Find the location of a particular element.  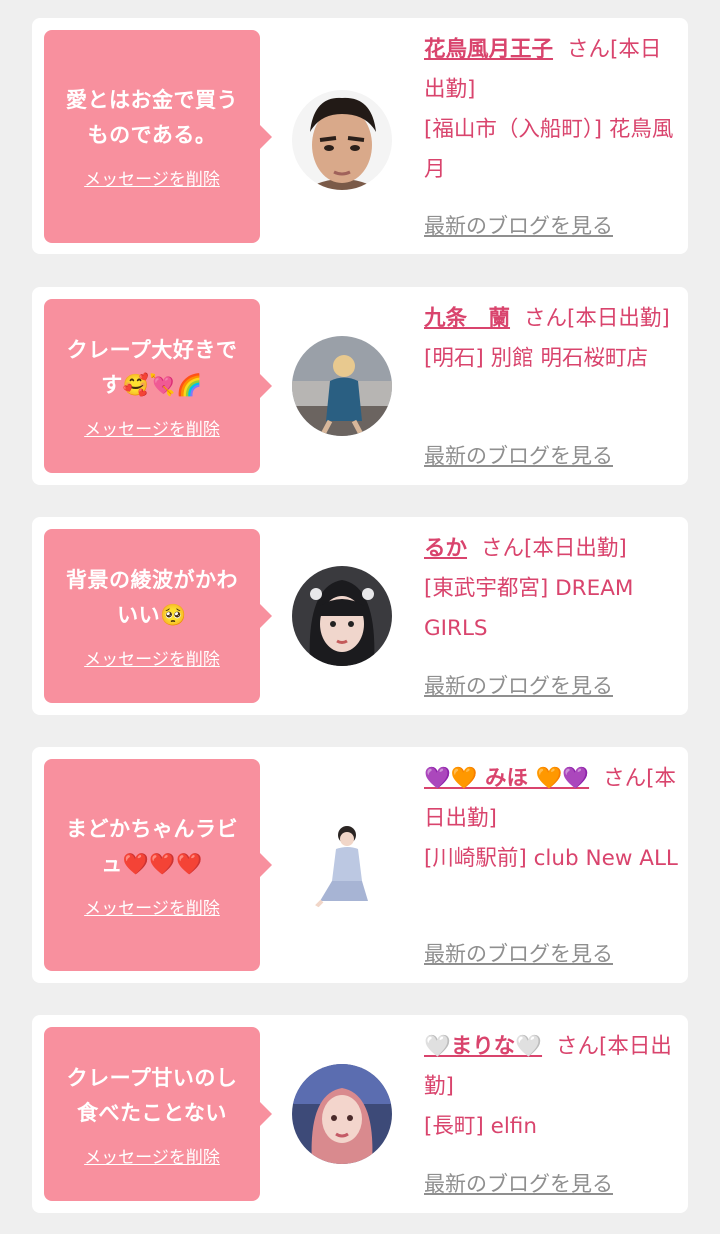

cast-location: [川崎駅前] club New ALL is located at coordinates (551, 858).